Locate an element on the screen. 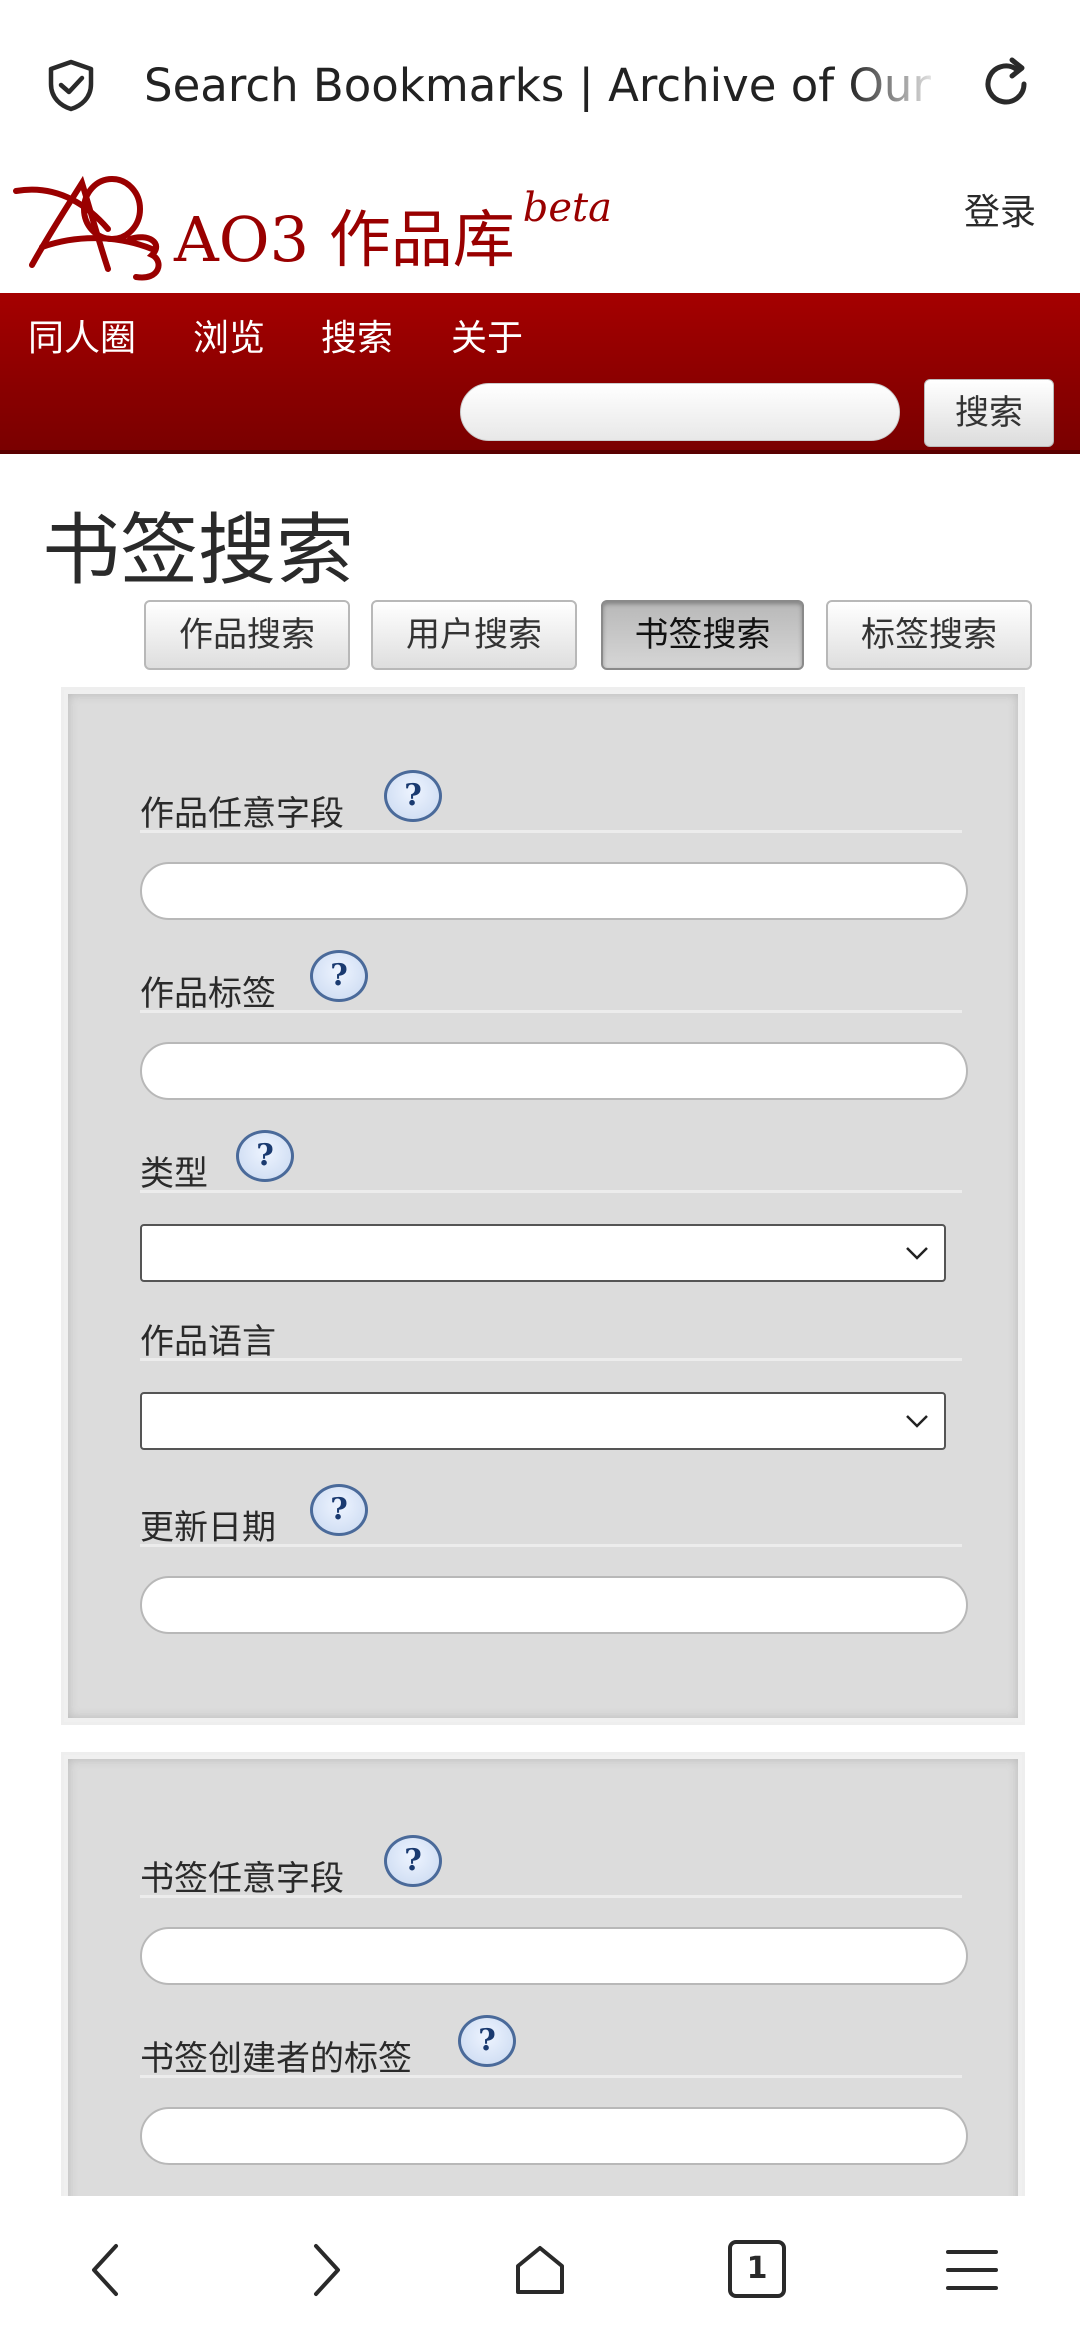  menu-icon is located at coordinates (972, 2270).